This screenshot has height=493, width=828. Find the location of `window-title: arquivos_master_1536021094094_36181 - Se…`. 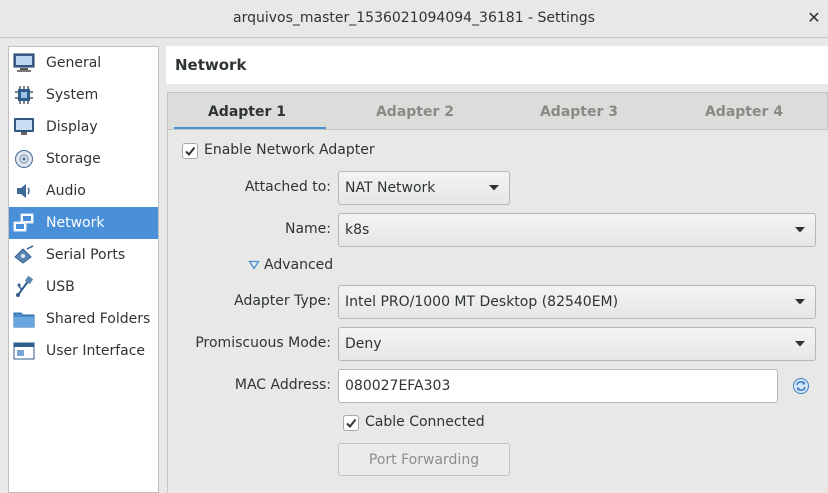

window-title: arquivos_master_1536021094094_36181 - Se… is located at coordinates (414, 18).